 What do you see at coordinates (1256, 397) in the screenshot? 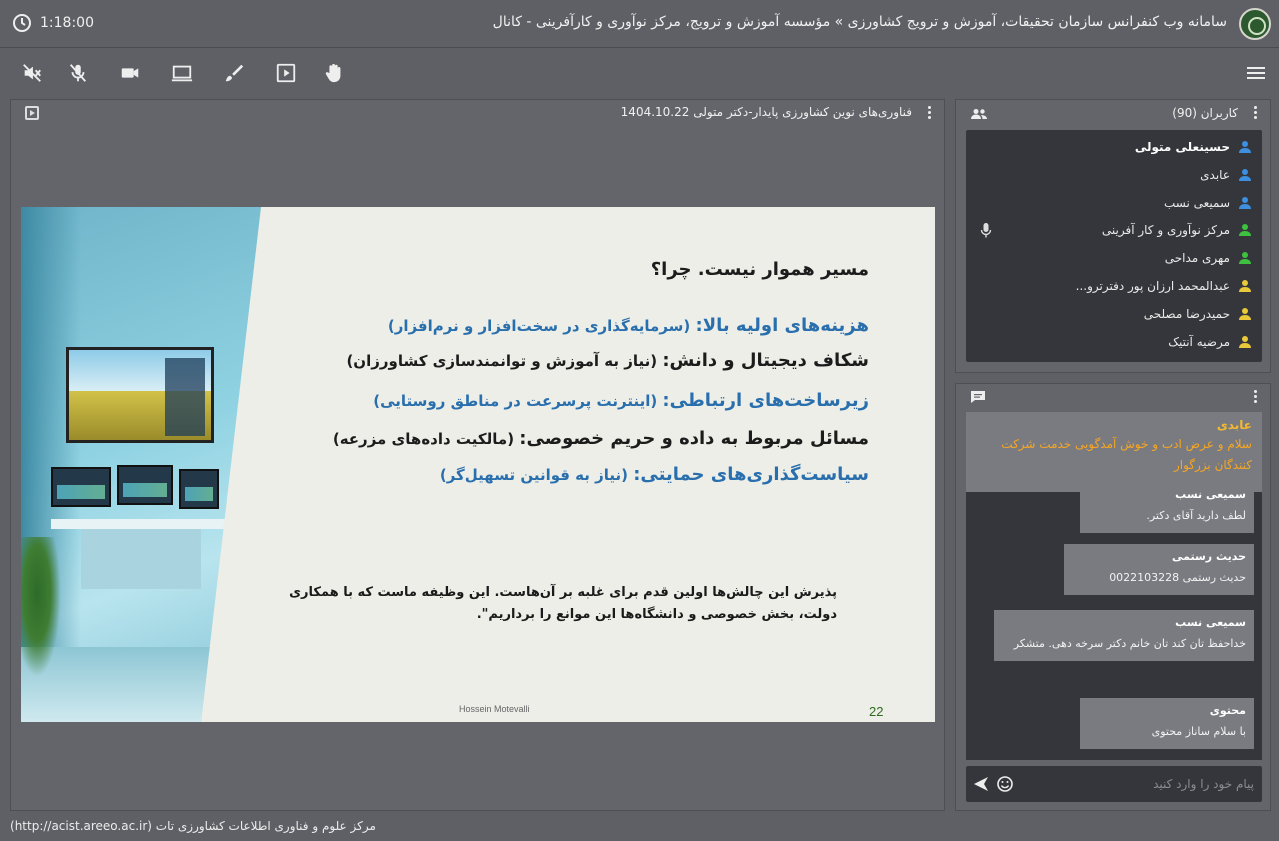
I see `chat-options-icon` at bounding box center [1256, 397].